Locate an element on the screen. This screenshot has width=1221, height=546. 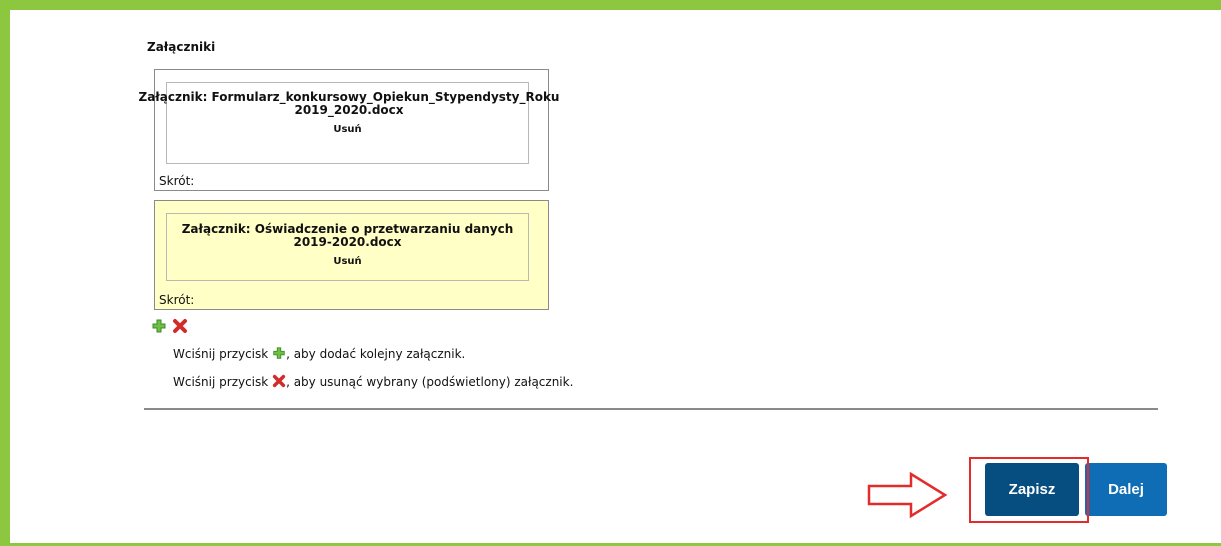
next-button: Dalej is located at coordinates (1126, 489).